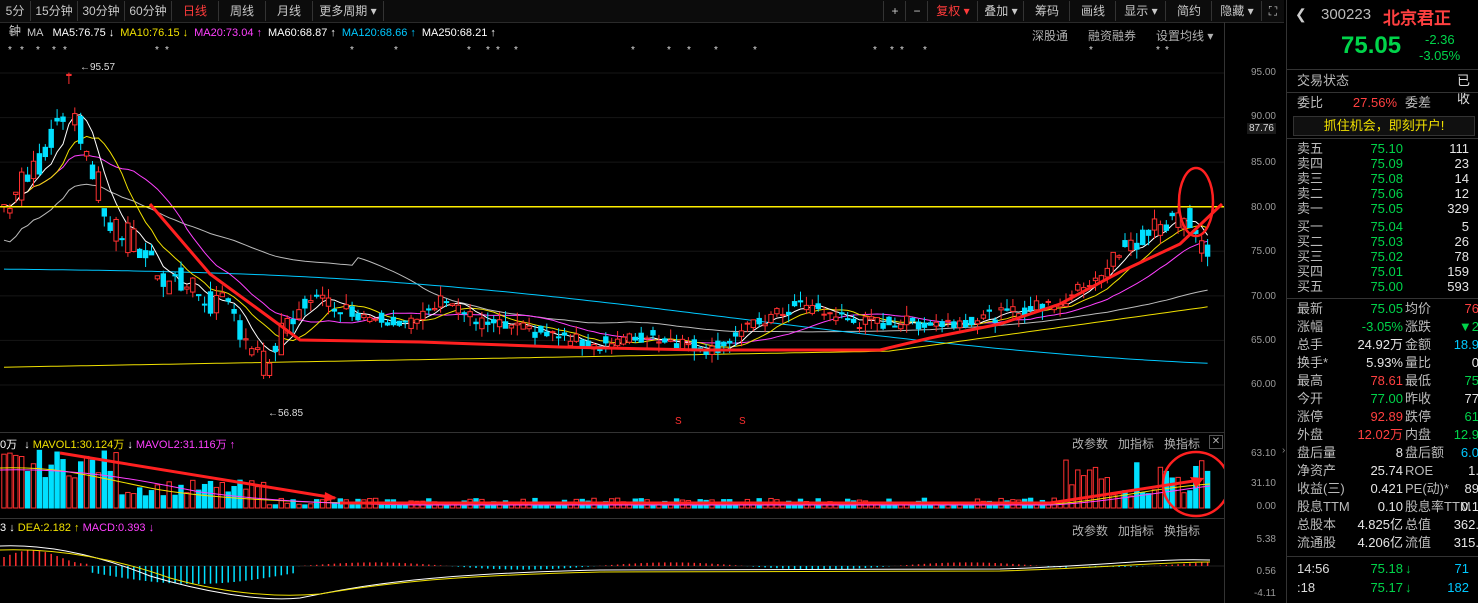 The width and height of the screenshot is (1478, 603). What do you see at coordinates (1382, 287) in the screenshot?
I see `orderbook-row: 买五 75.00 593` at bounding box center [1382, 287].